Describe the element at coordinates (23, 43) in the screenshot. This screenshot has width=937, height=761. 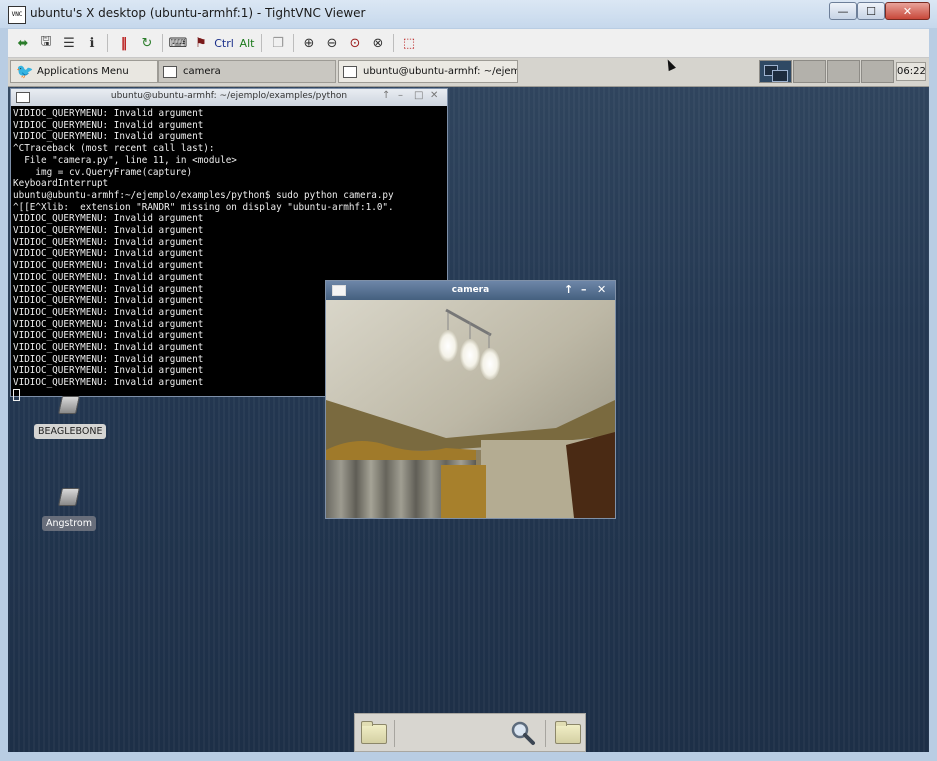
I see `new-connection-icon: ⬌` at that location.